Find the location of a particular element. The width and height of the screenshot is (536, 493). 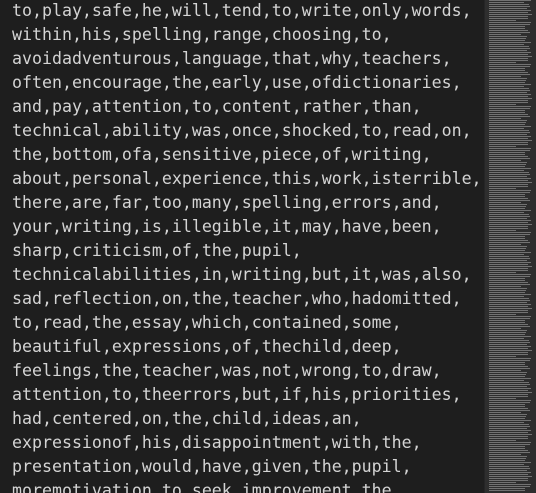

code-line: beautiful,expressions,of,thechild,deep, is located at coordinates (207, 346).